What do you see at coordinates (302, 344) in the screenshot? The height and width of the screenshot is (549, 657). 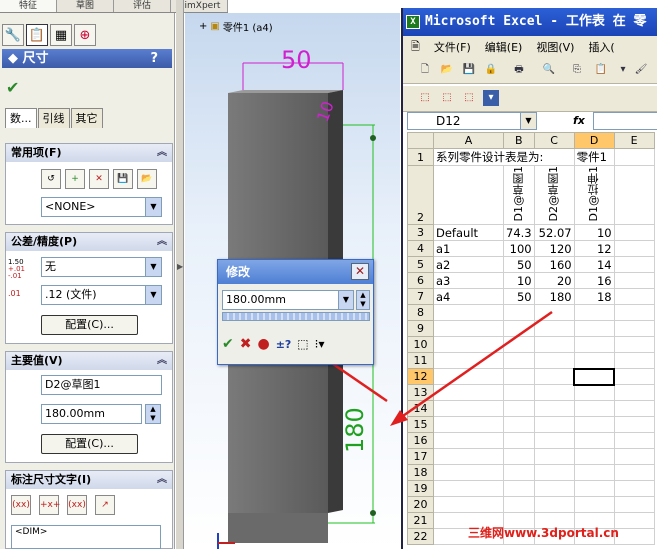 I see `mark-for-drawing-icon: ⬚` at bounding box center [302, 344].